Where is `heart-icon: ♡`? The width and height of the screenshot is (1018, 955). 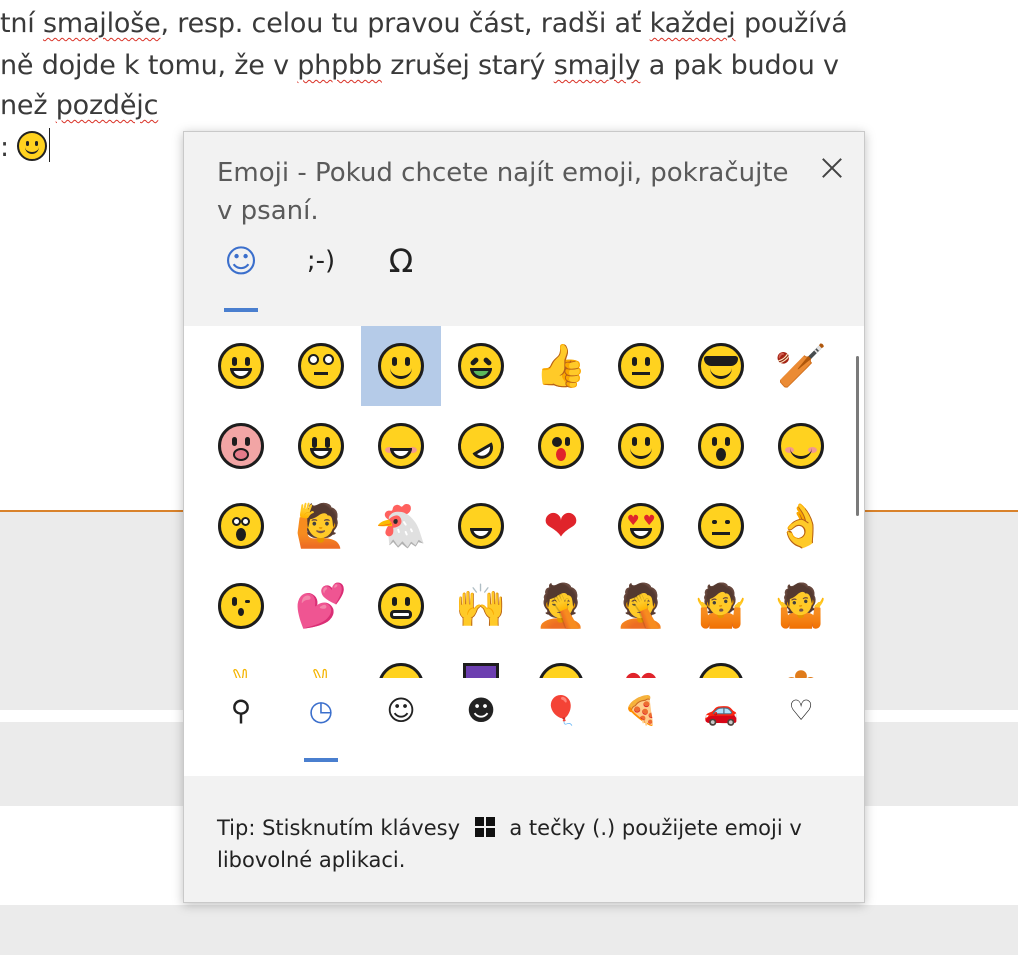
heart-icon: ♡ is located at coordinates (801, 710).